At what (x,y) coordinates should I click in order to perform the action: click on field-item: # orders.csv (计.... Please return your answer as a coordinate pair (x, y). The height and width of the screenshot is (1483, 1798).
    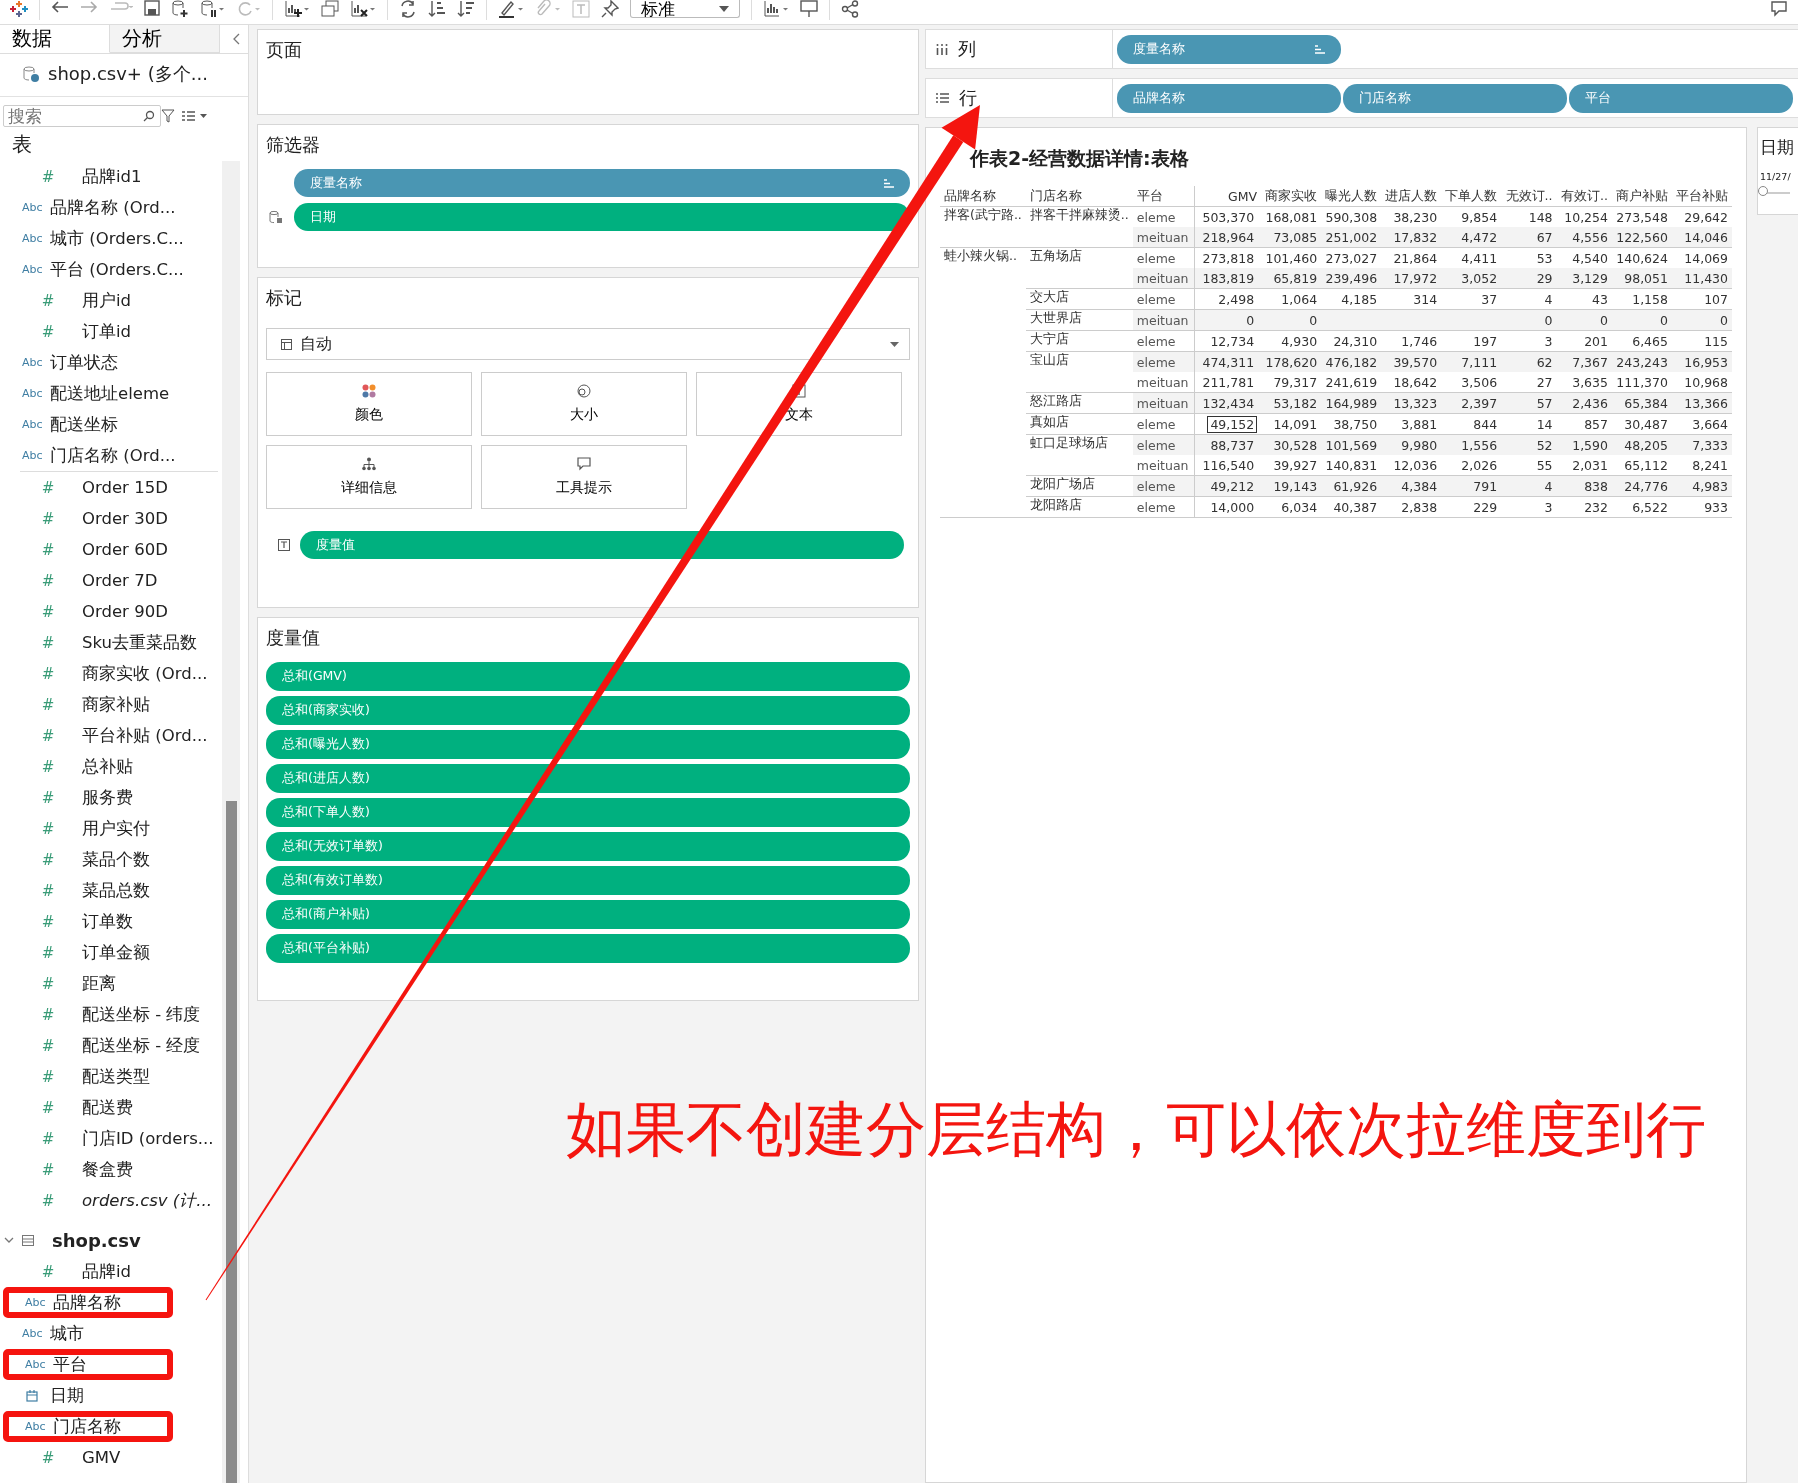
    Looking at the image, I should click on (111, 1200).